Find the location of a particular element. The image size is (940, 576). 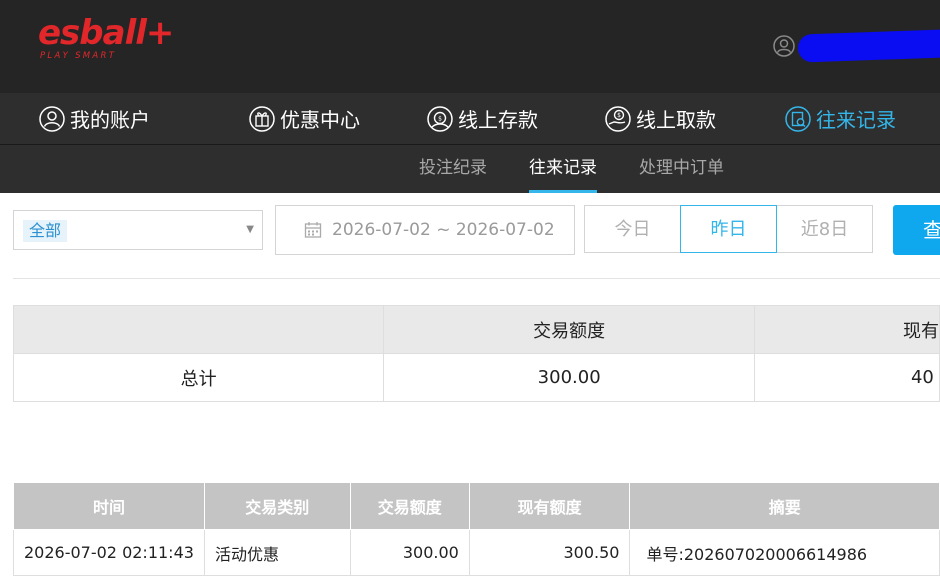

sub-nav: 投注纪录 往来记录 处理中订单 is located at coordinates (470, 169).